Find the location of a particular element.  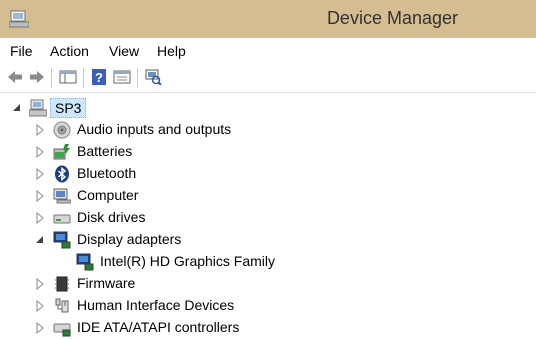

tree-item: Batteries is located at coordinates (268, 152).